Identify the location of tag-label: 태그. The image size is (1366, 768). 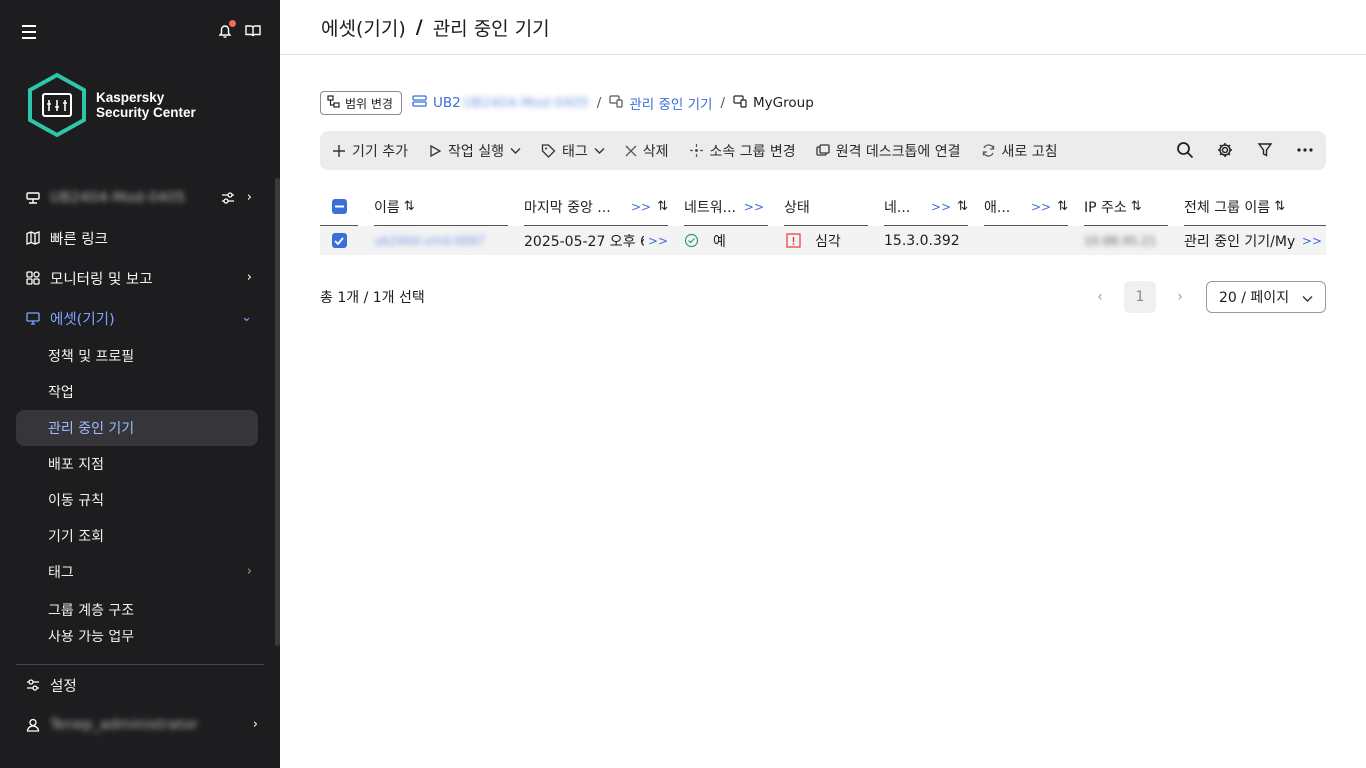
(574, 151).